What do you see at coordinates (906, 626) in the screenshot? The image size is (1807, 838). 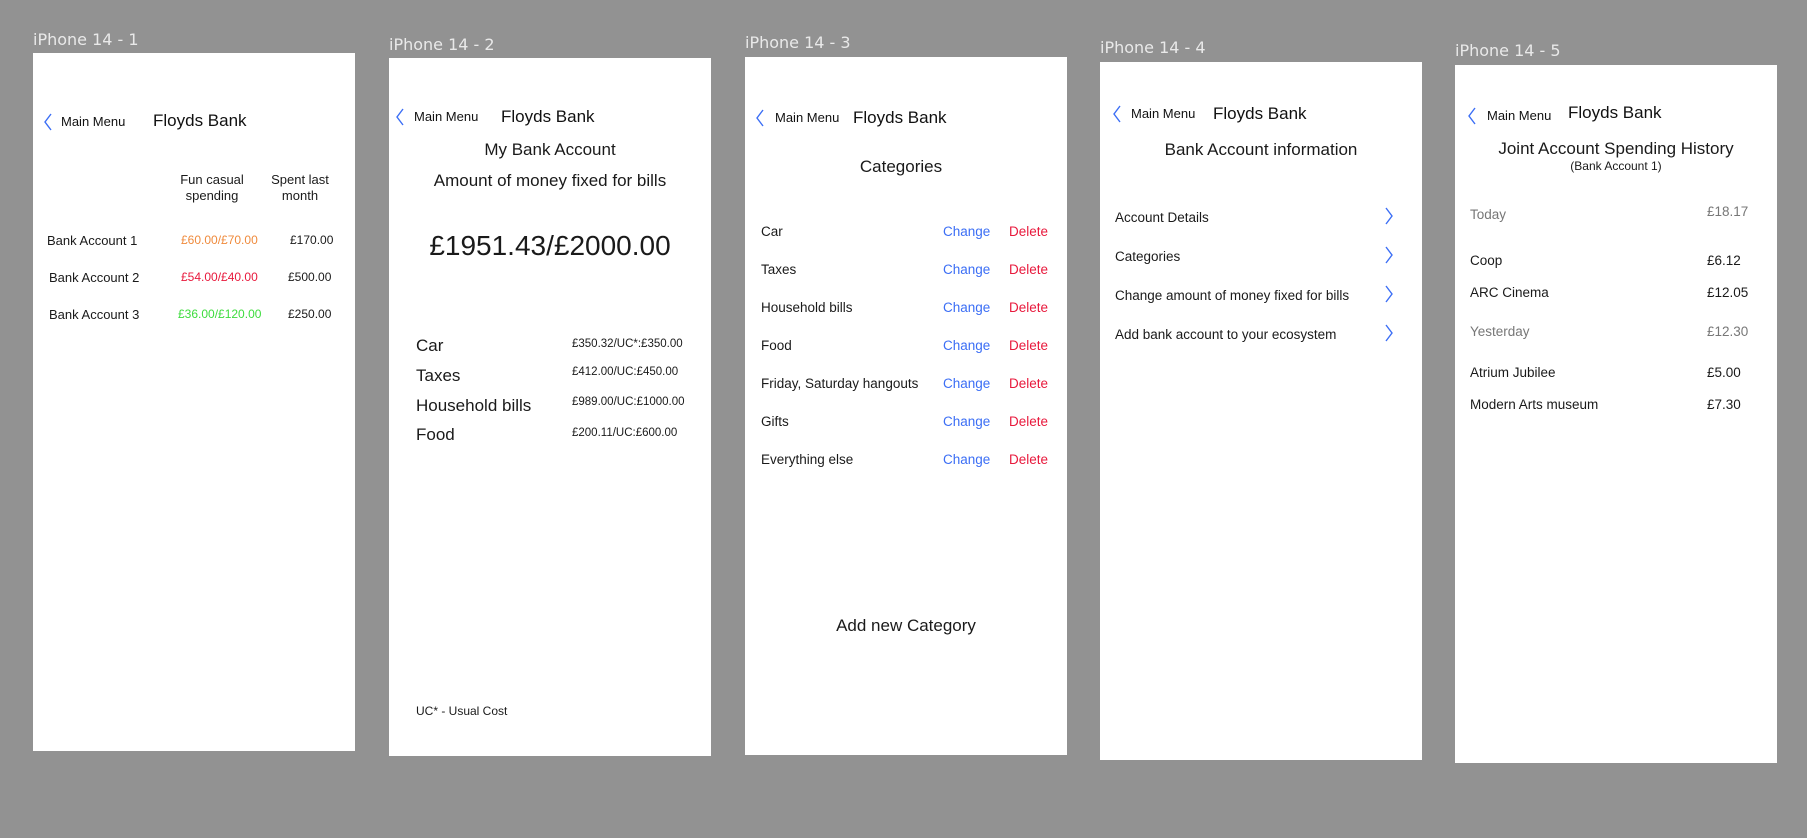 I see `add-category-button: Add new Category` at bounding box center [906, 626].